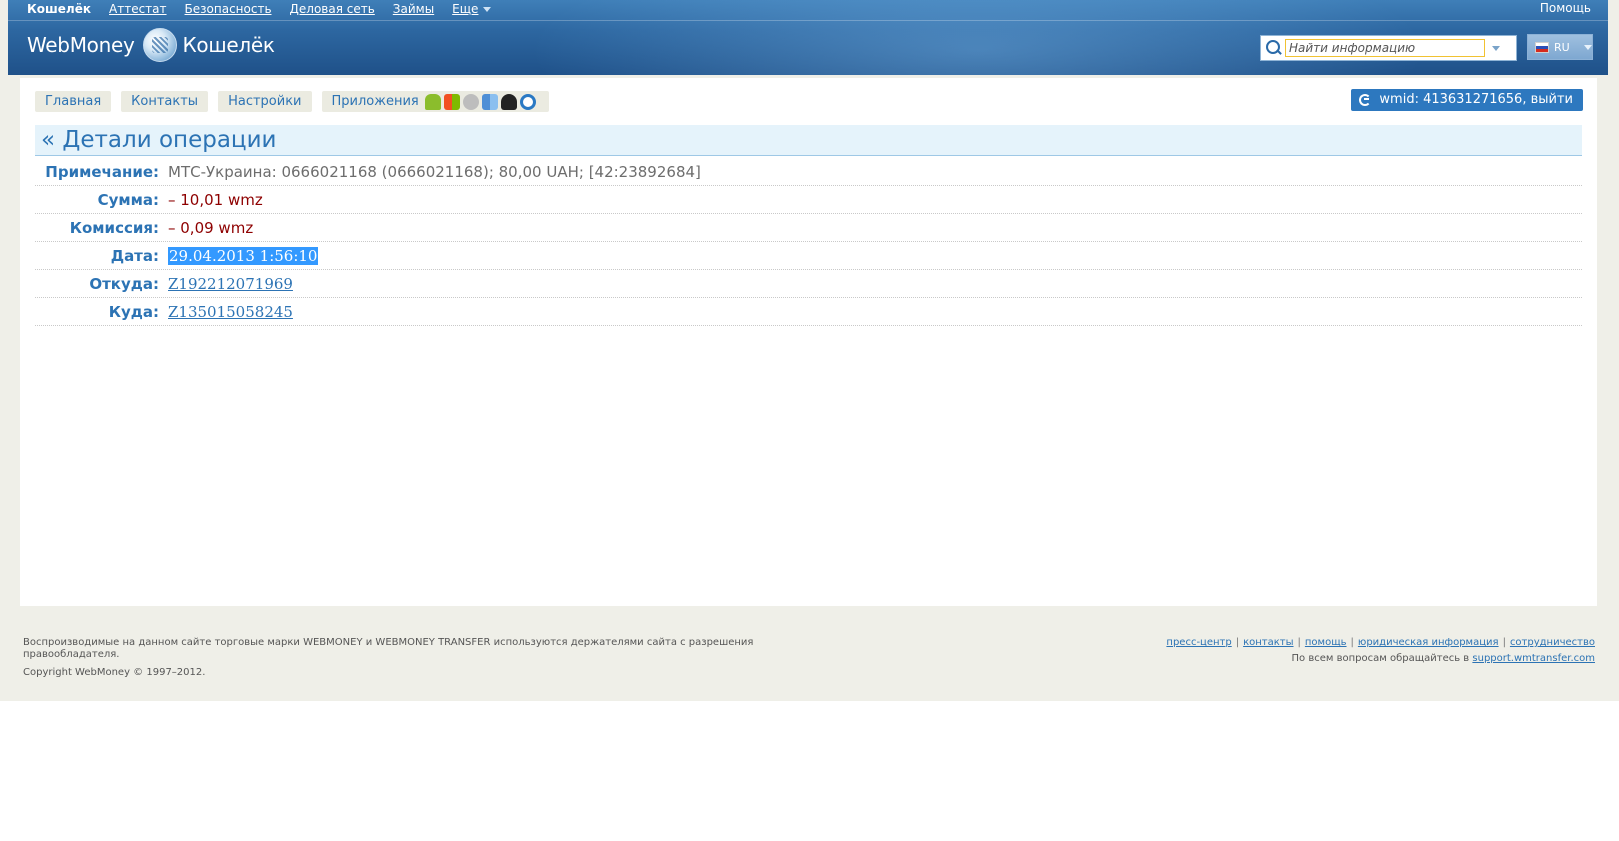  Describe the element at coordinates (332, 9) in the screenshot. I see `nav-business-network: Деловая сеть` at that location.